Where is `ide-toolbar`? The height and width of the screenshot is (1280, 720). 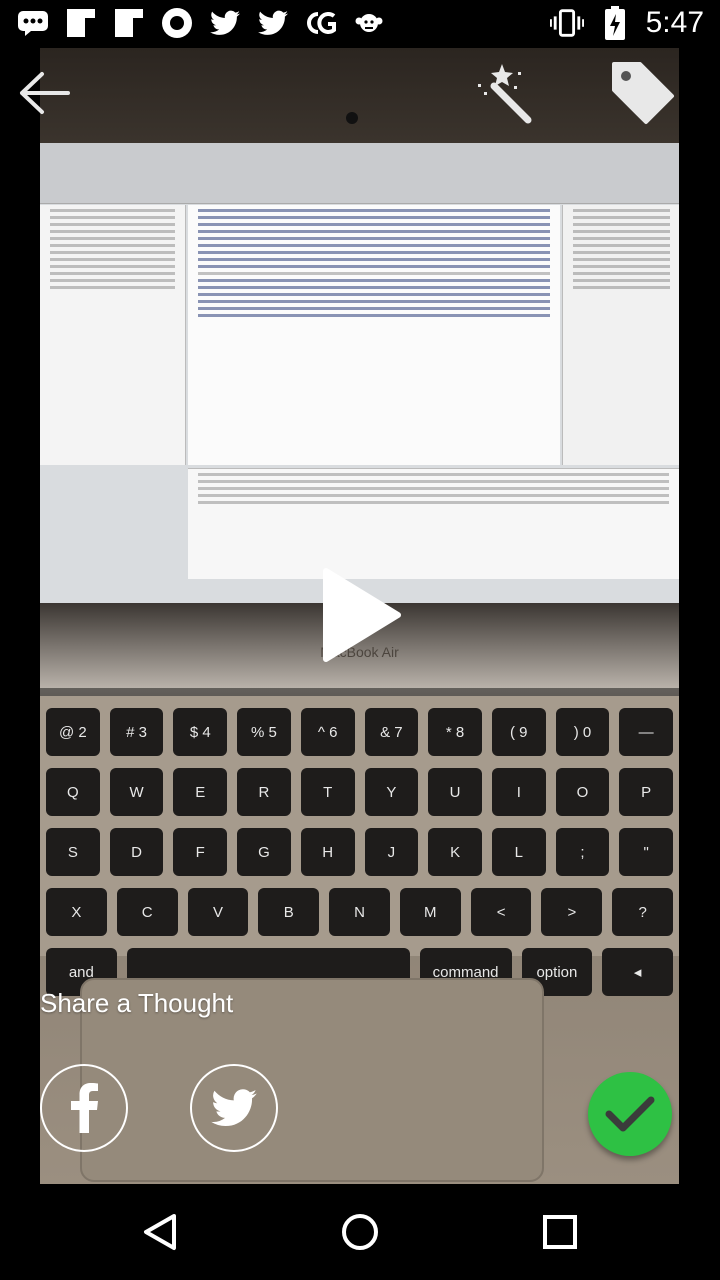
ide-toolbar is located at coordinates (359, 173).